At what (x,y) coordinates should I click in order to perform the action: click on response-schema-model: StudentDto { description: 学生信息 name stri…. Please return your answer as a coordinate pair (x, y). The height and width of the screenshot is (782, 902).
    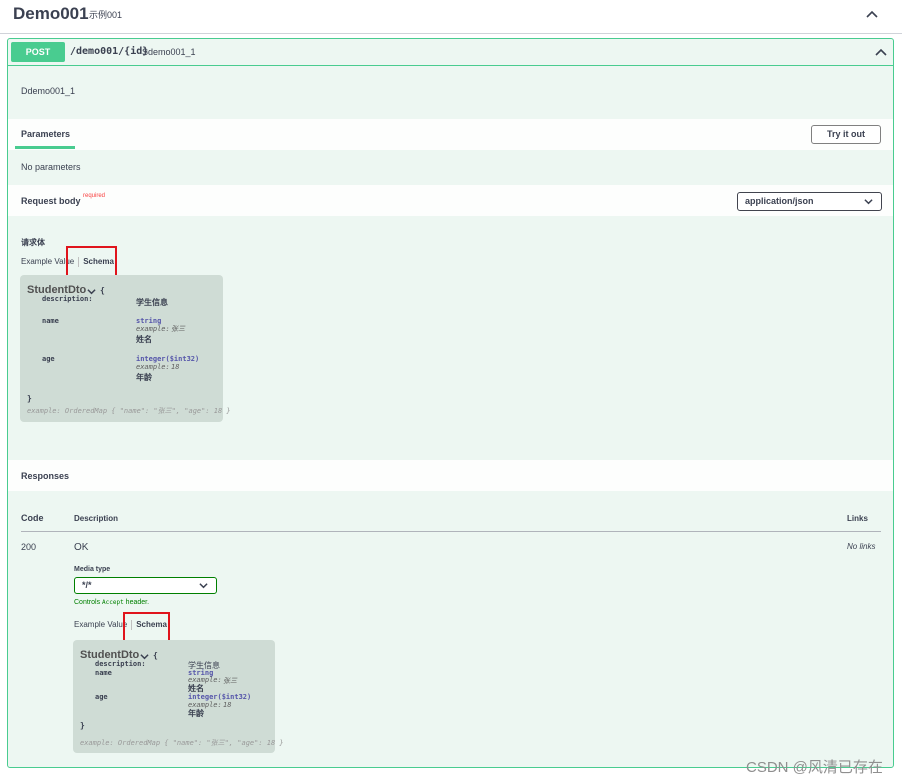
    Looking at the image, I should click on (178, 696).